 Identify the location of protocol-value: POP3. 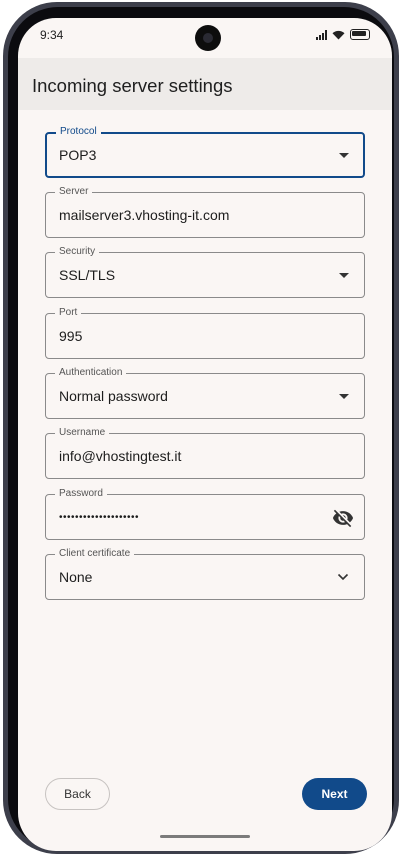
(78, 155).